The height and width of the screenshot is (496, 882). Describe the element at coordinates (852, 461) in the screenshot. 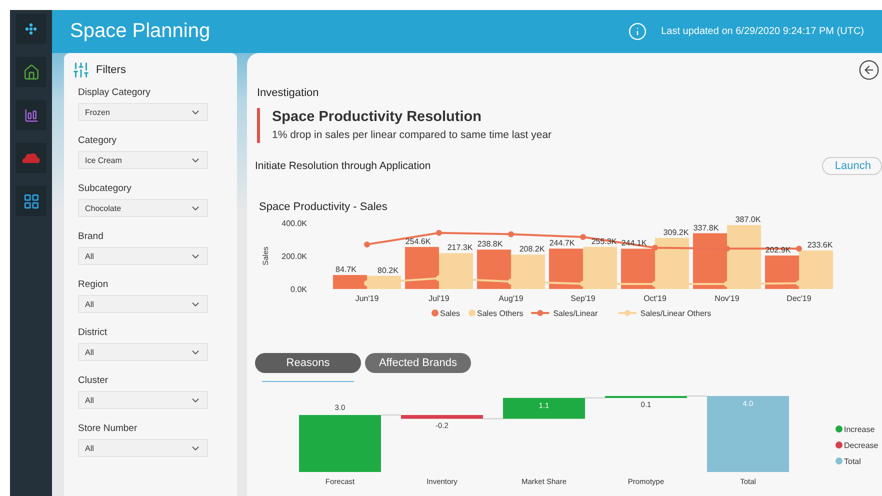

I see `legend-label: Total` at that location.